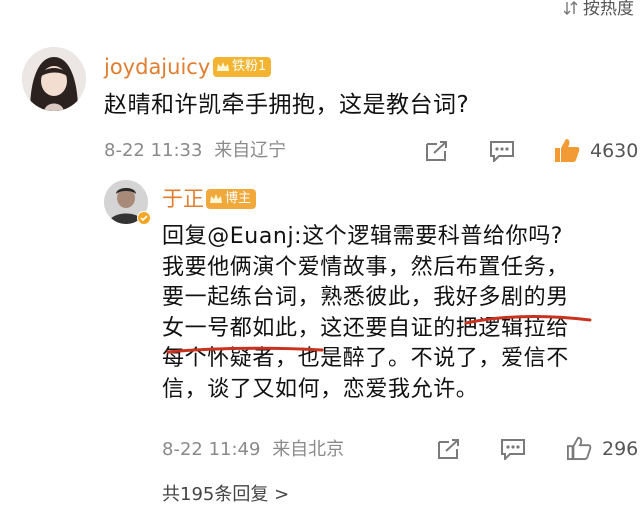 Image resolution: width=640 pixels, height=531 pixels. What do you see at coordinates (365, 297) in the screenshot?
I see `reply-text-line: 要一起练台词，熟悉彼此，我好多剧的男` at bounding box center [365, 297].